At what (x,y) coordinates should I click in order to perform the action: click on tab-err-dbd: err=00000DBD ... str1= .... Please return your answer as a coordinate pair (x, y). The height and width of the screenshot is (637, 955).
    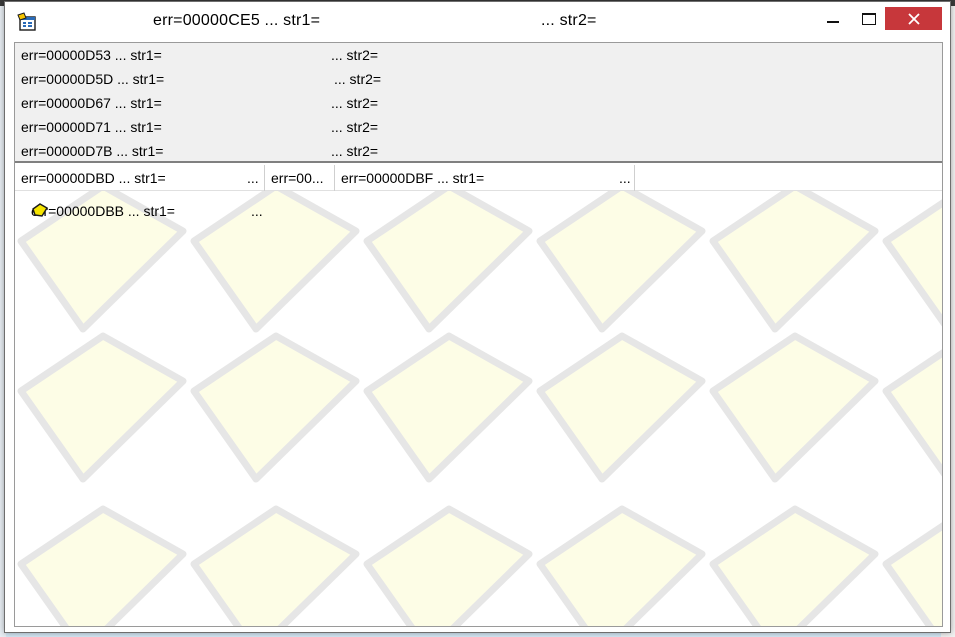
    Looking at the image, I should click on (140, 178).